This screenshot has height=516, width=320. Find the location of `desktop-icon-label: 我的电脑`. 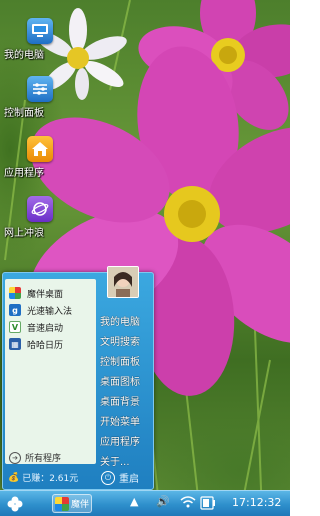

desktop-icon-label: 我的电脑 is located at coordinates (24, 55).